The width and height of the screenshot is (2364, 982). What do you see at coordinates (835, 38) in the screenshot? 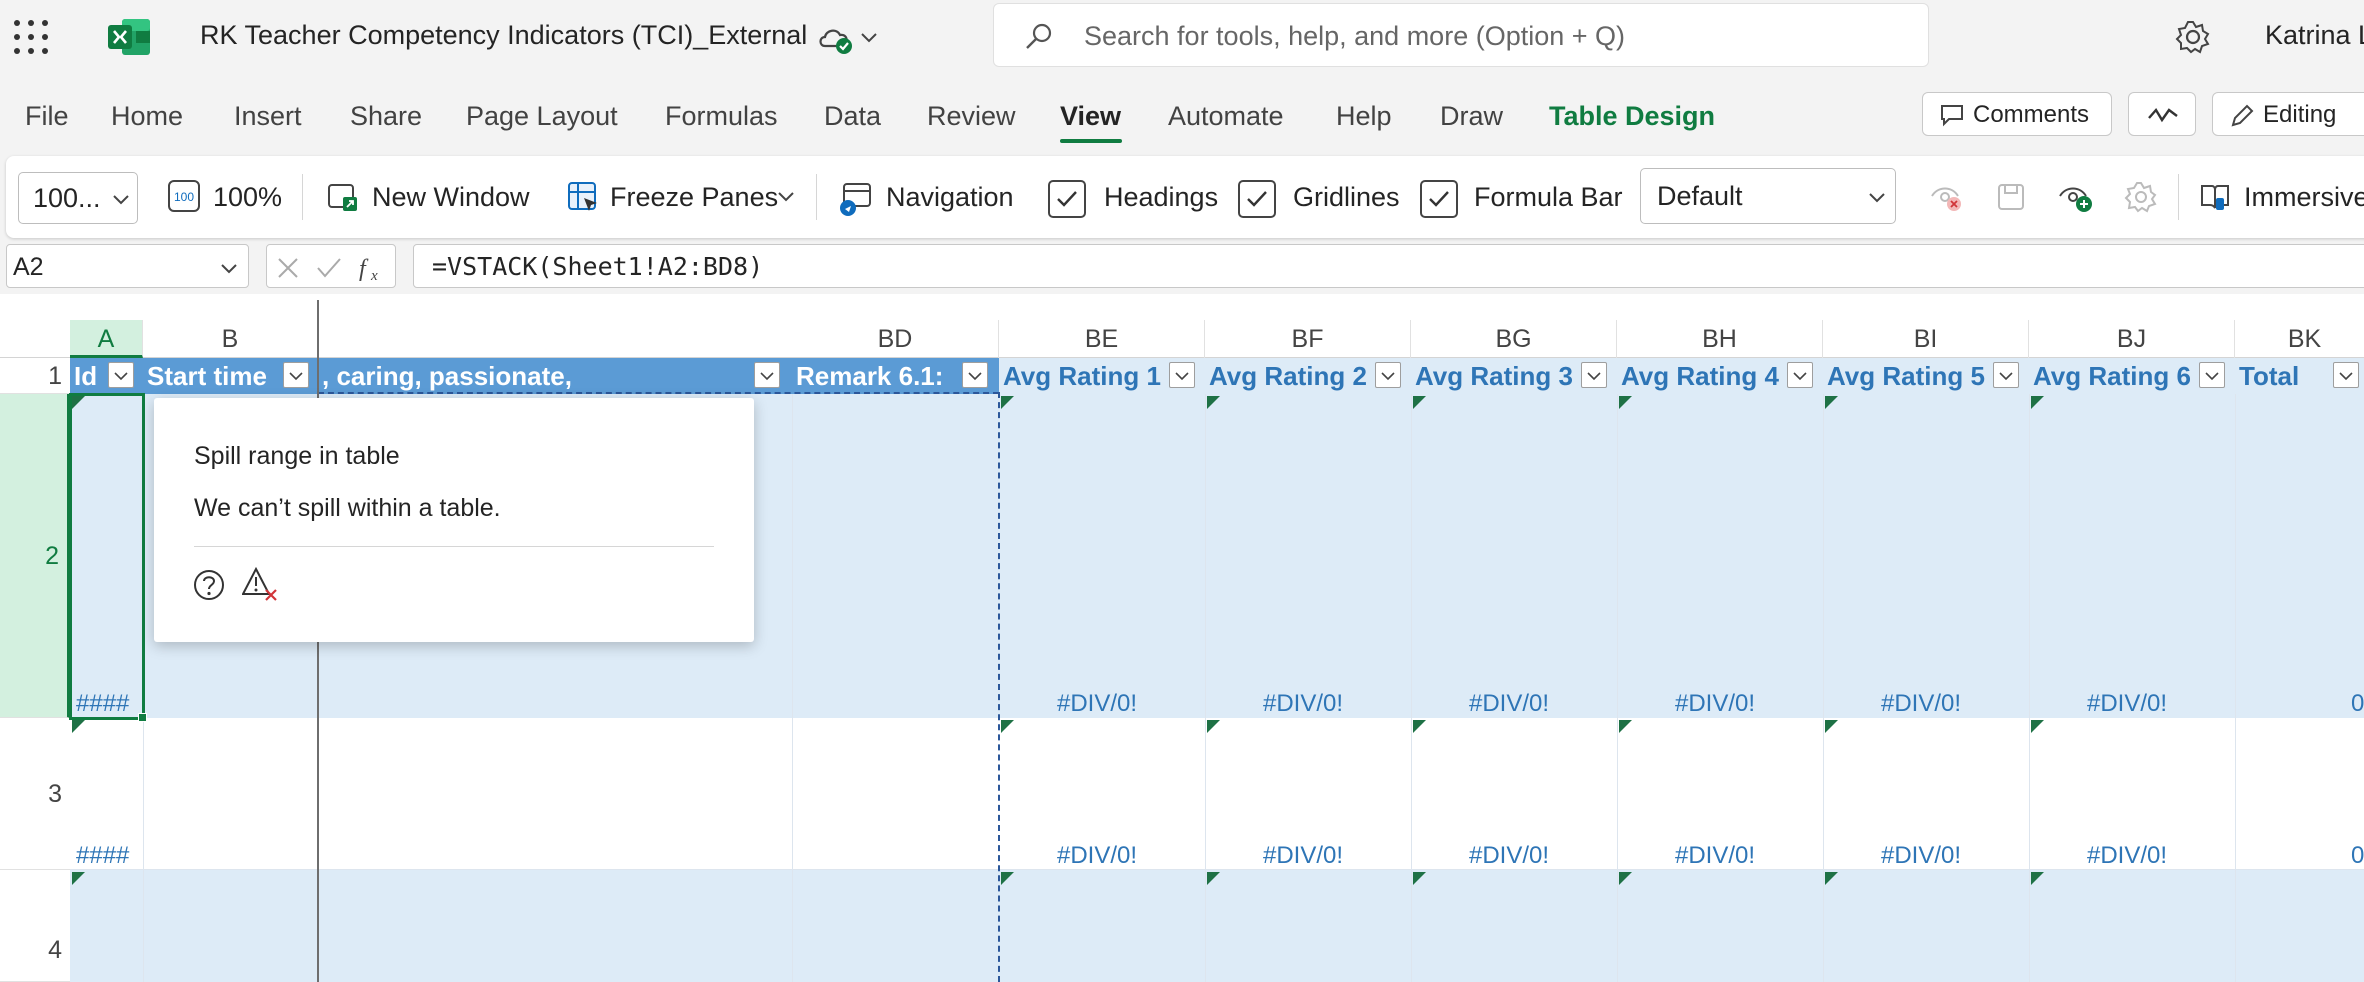
I see `cloud-saved-icon` at bounding box center [835, 38].